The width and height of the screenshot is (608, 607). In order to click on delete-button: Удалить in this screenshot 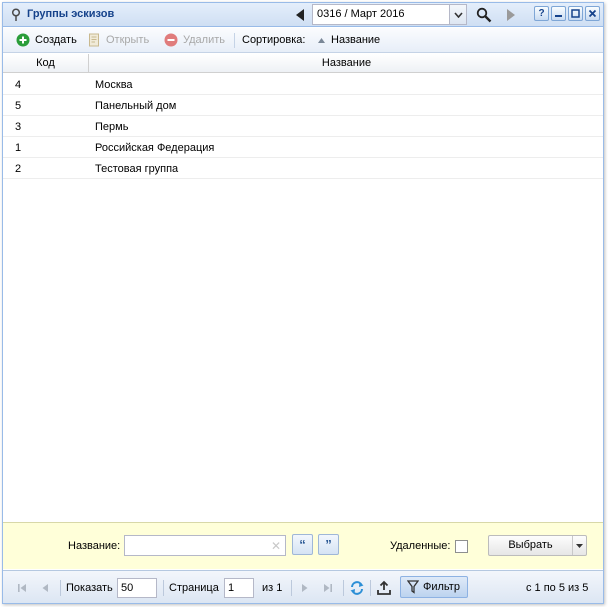, I will do `click(194, 40)`.